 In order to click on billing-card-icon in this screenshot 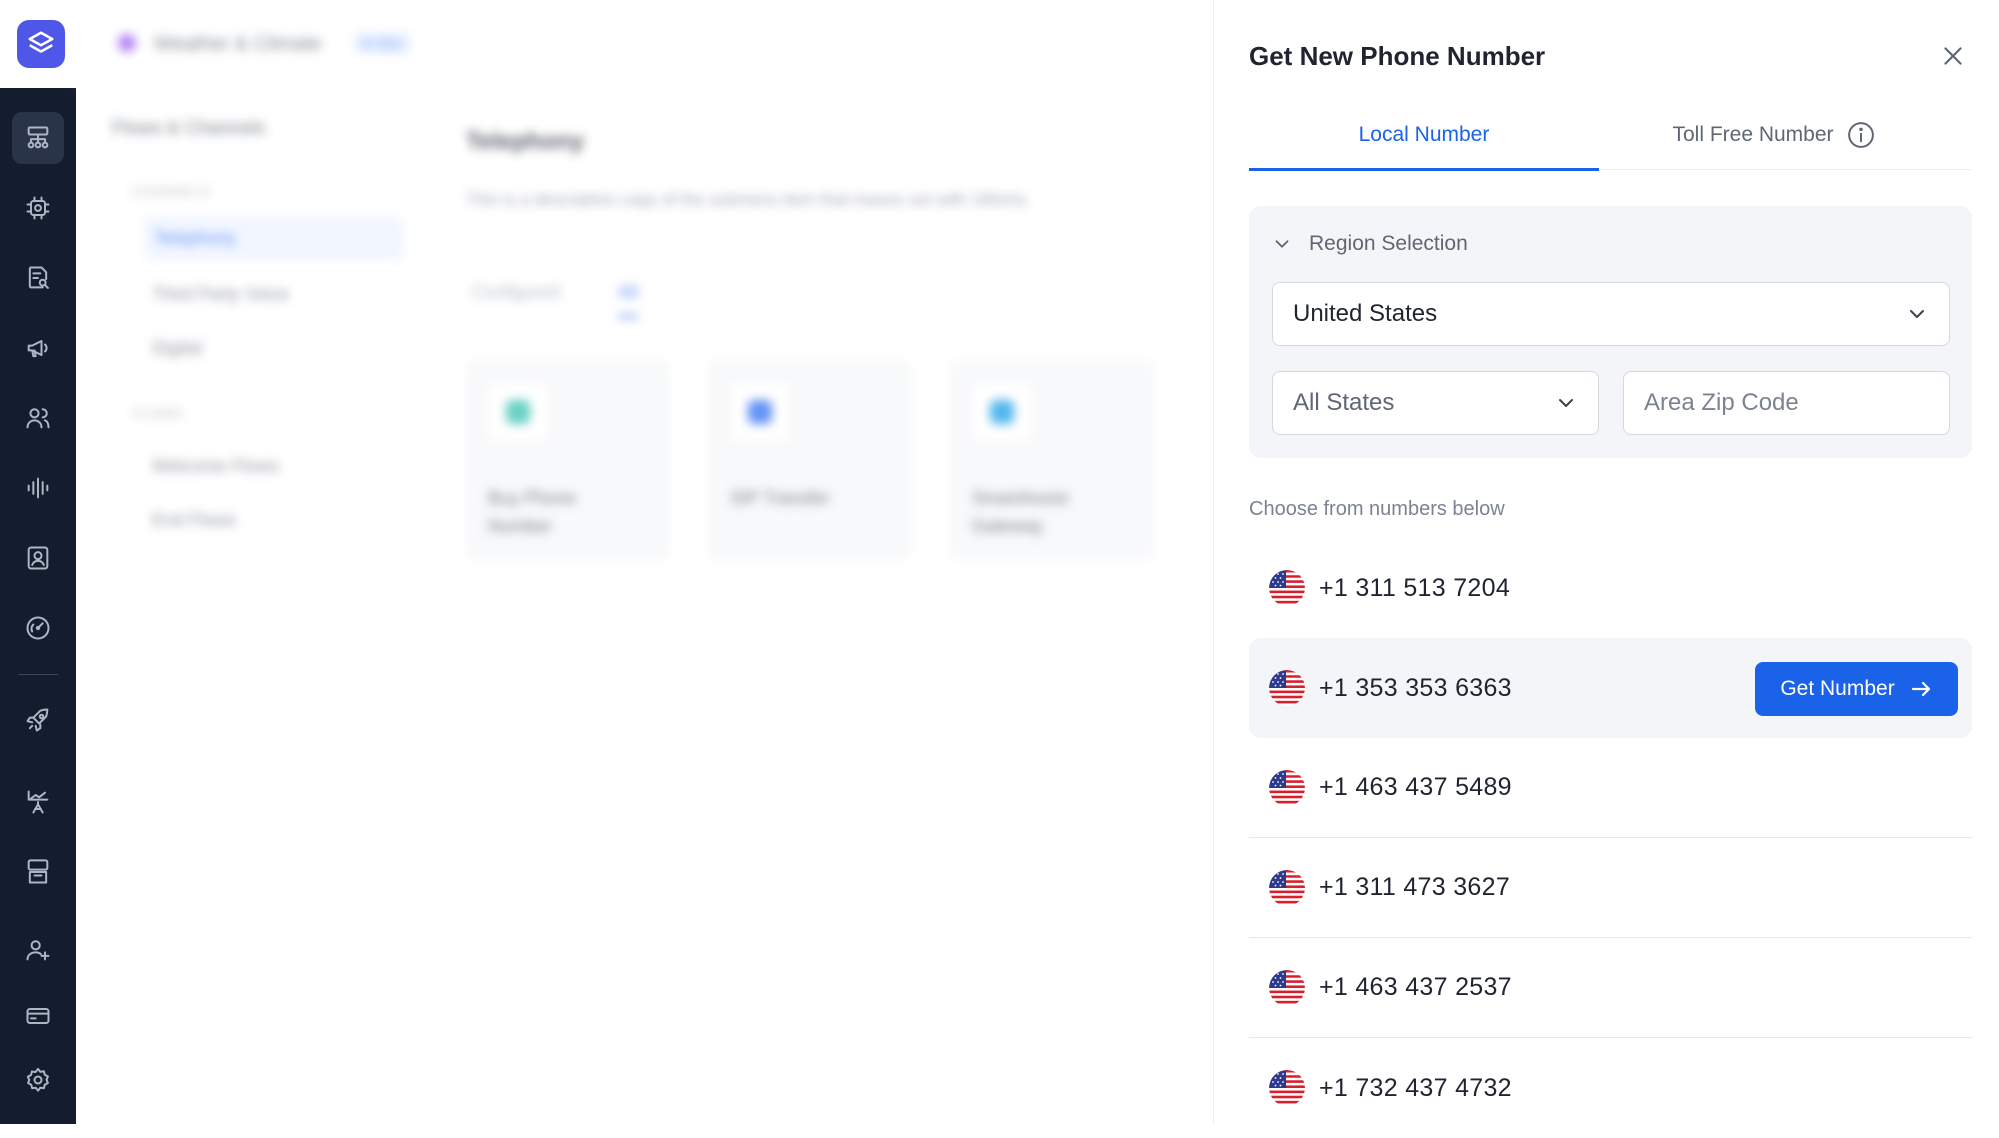, I will do `click(38, 1016)`.